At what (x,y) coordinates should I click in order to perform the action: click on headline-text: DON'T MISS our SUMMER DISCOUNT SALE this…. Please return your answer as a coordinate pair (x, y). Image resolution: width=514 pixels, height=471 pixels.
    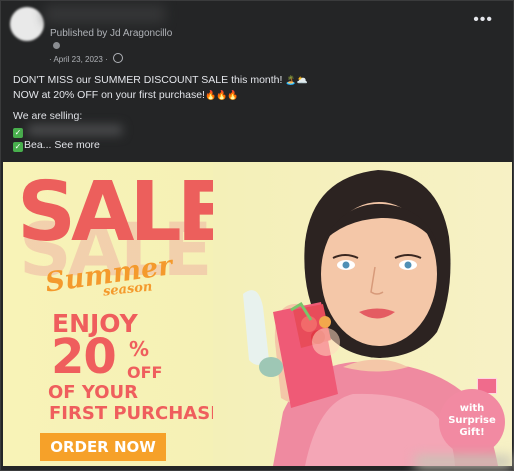
    Looking at the image, I should click on (149, 80).